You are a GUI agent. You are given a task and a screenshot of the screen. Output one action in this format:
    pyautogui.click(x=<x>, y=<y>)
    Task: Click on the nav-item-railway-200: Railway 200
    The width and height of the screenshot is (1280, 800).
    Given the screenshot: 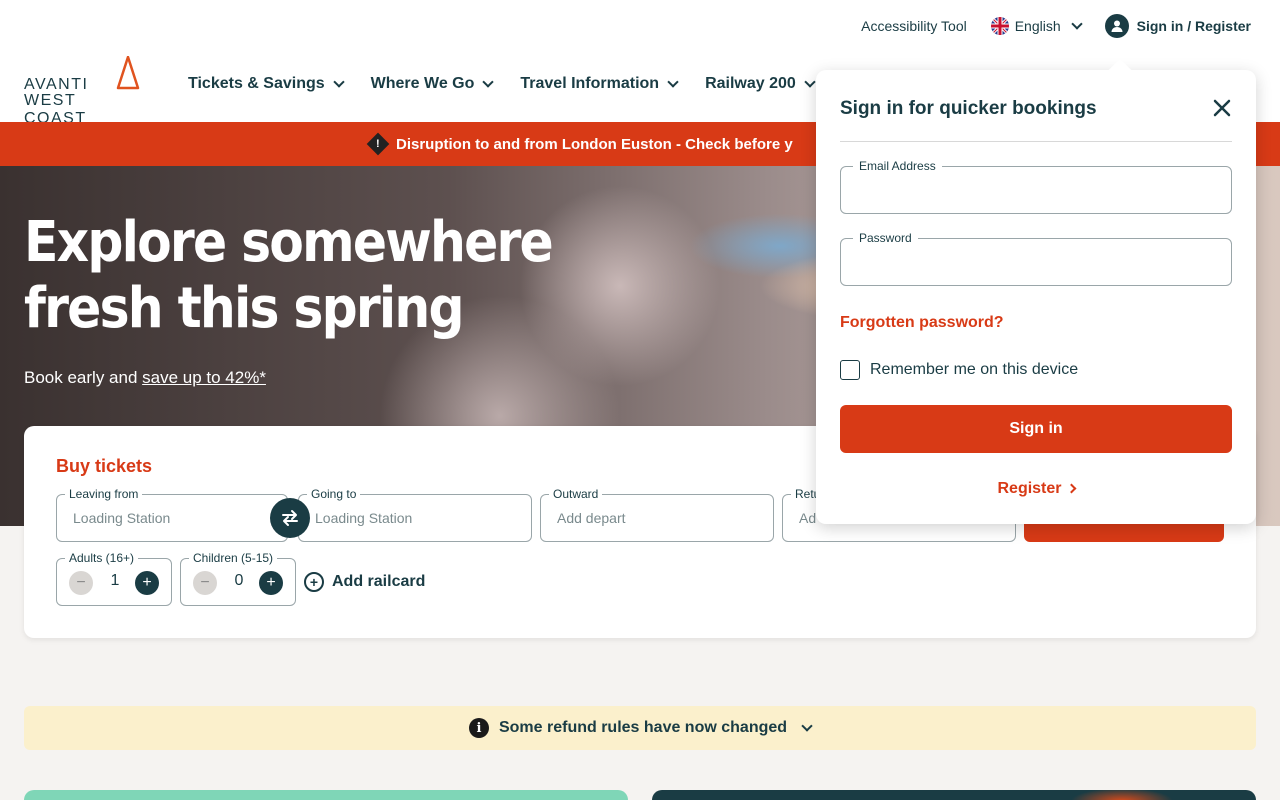 What is the action you would take?
    pyautogui.click(x=760, y=84)
    